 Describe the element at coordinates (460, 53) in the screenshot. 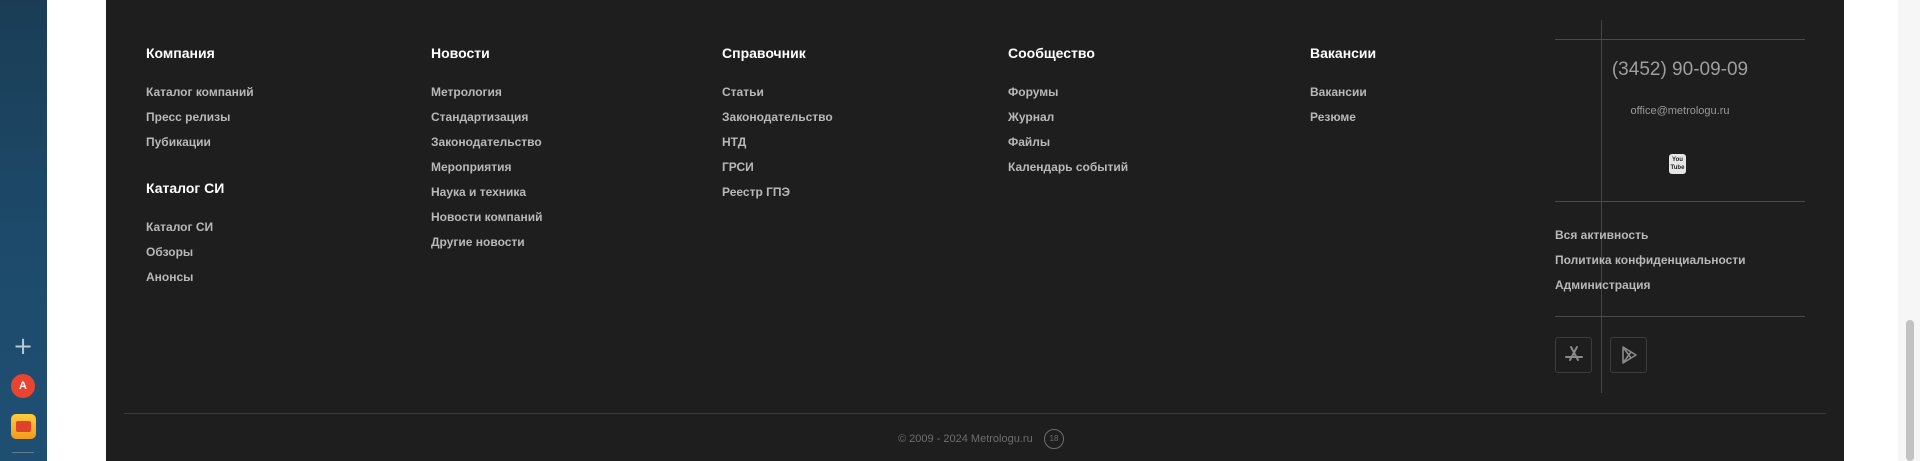

I see `footer-title-news: Новости` at that location.